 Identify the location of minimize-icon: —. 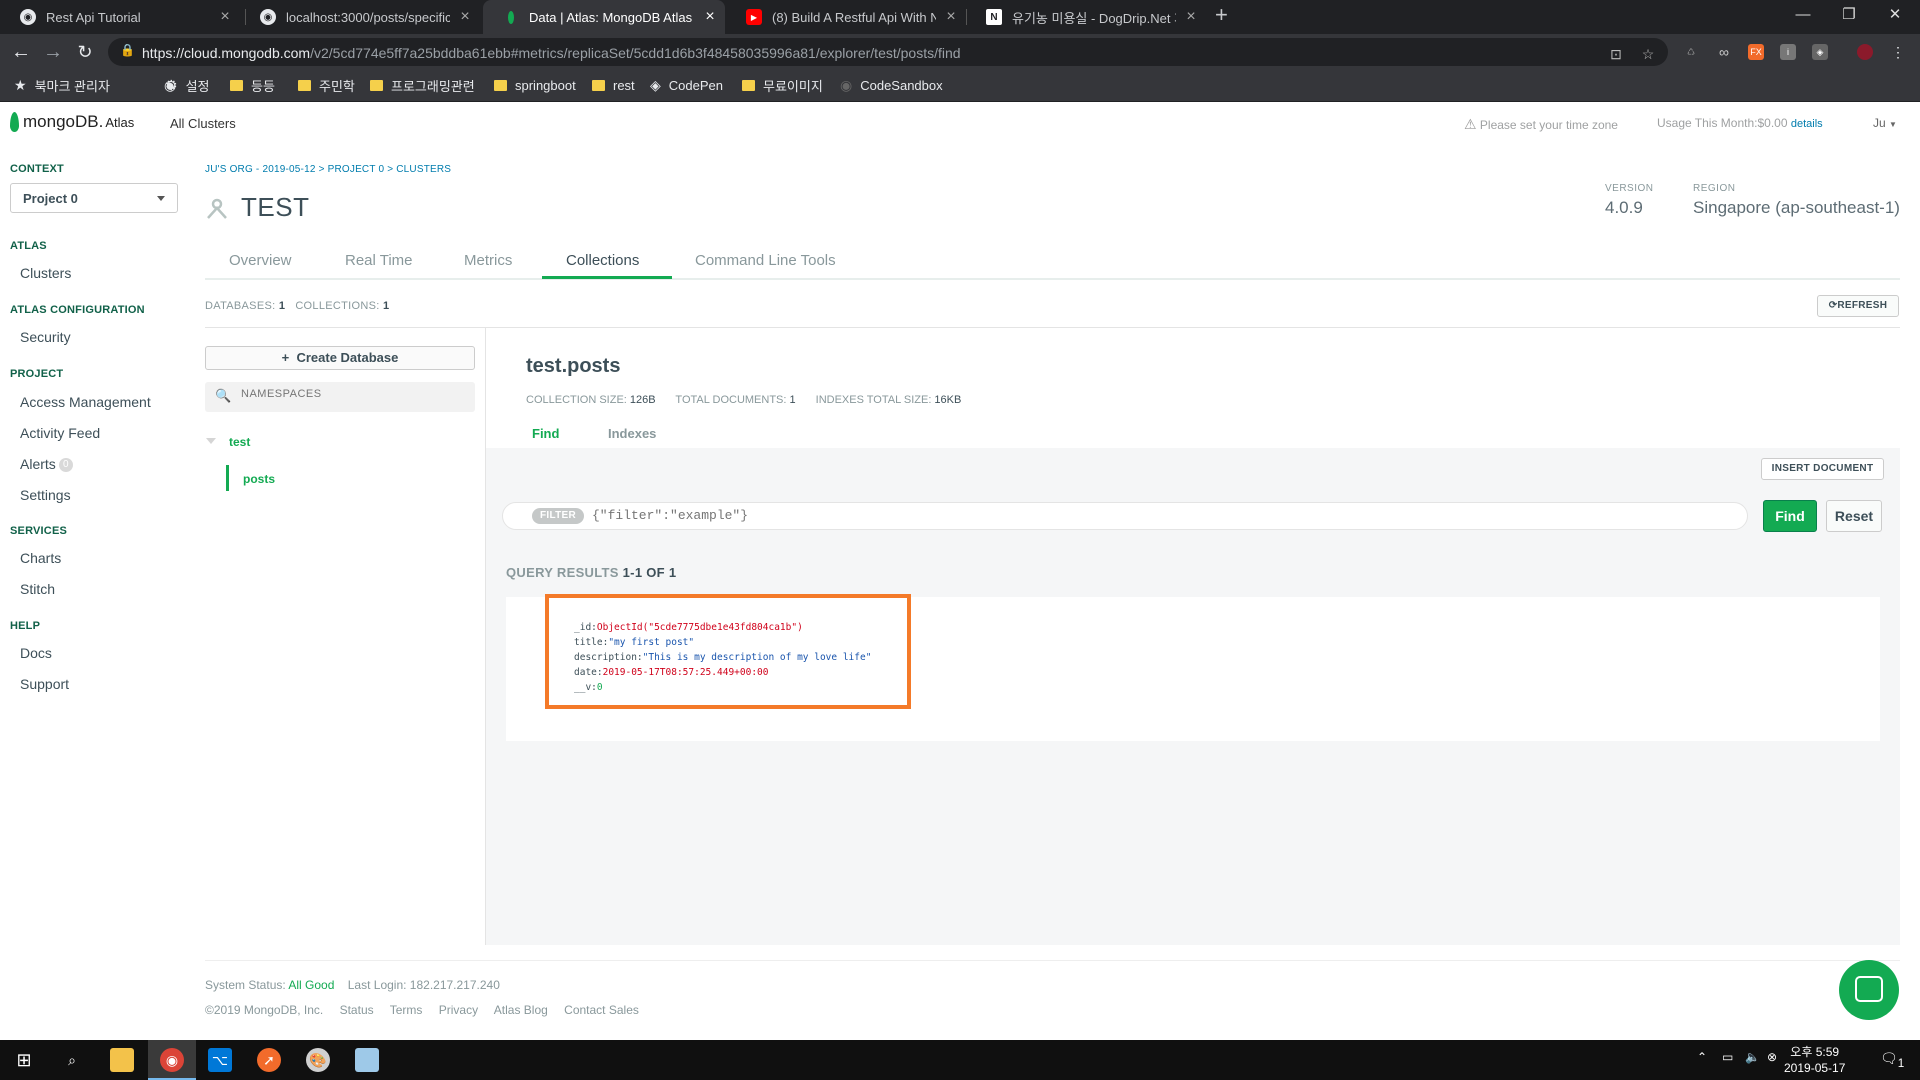
(1803, 15).